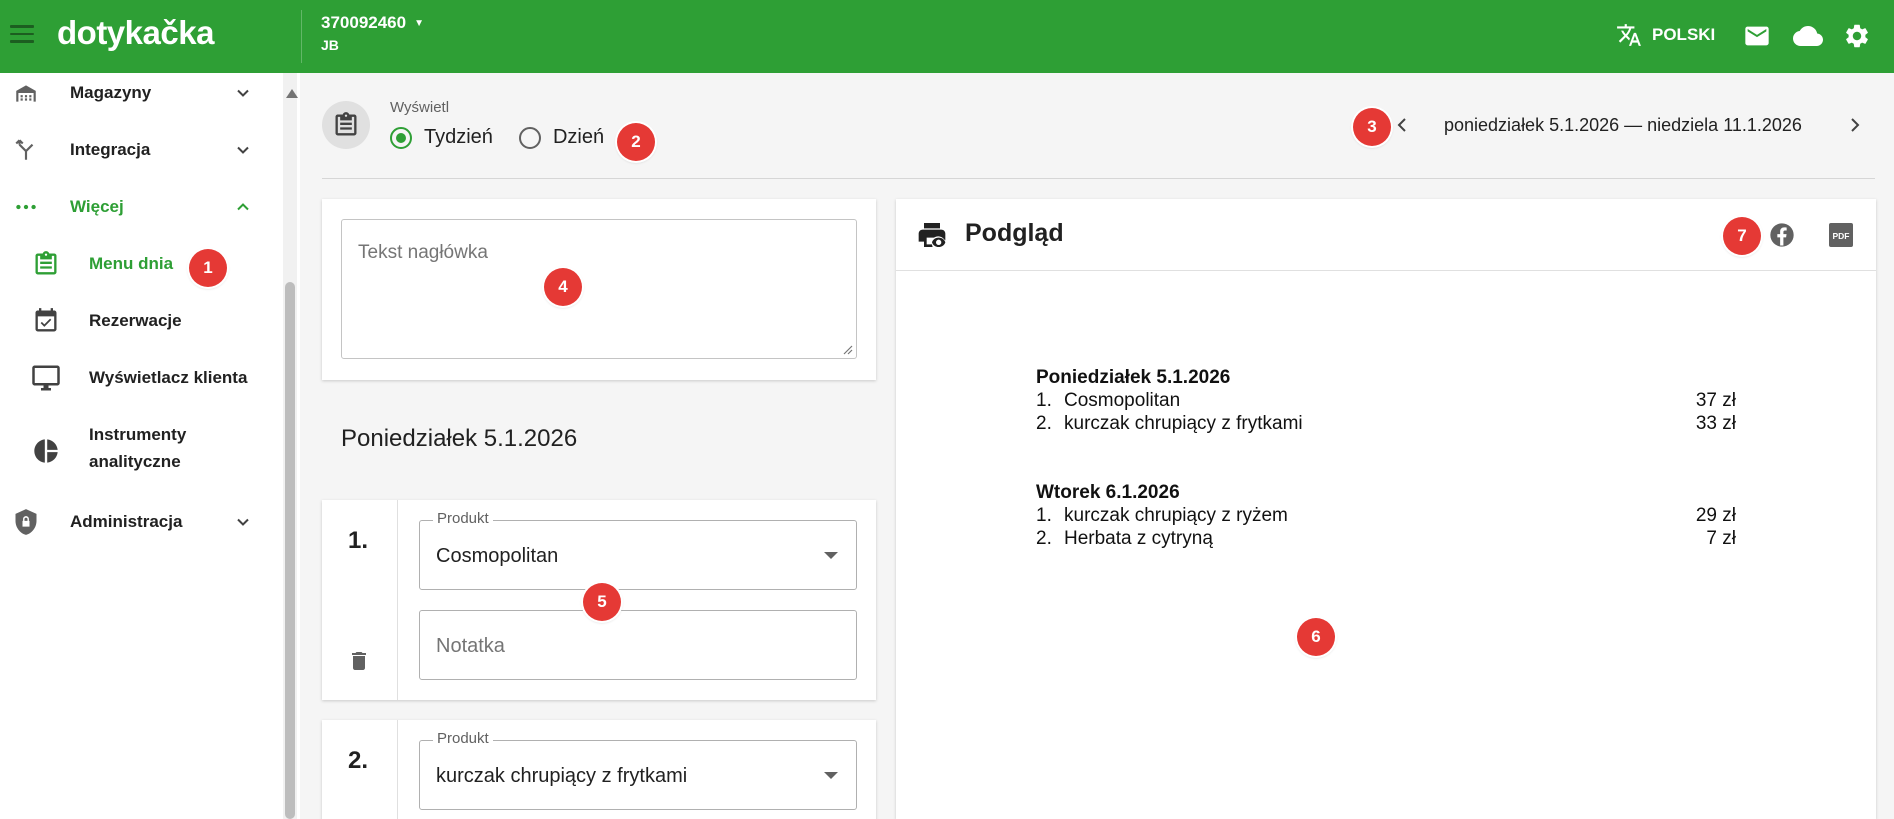  What do you see at coordinates (1715, 515) in the screenshot?
I see `preview-item-price: 29 zł` at bounding box center [1715, 515].